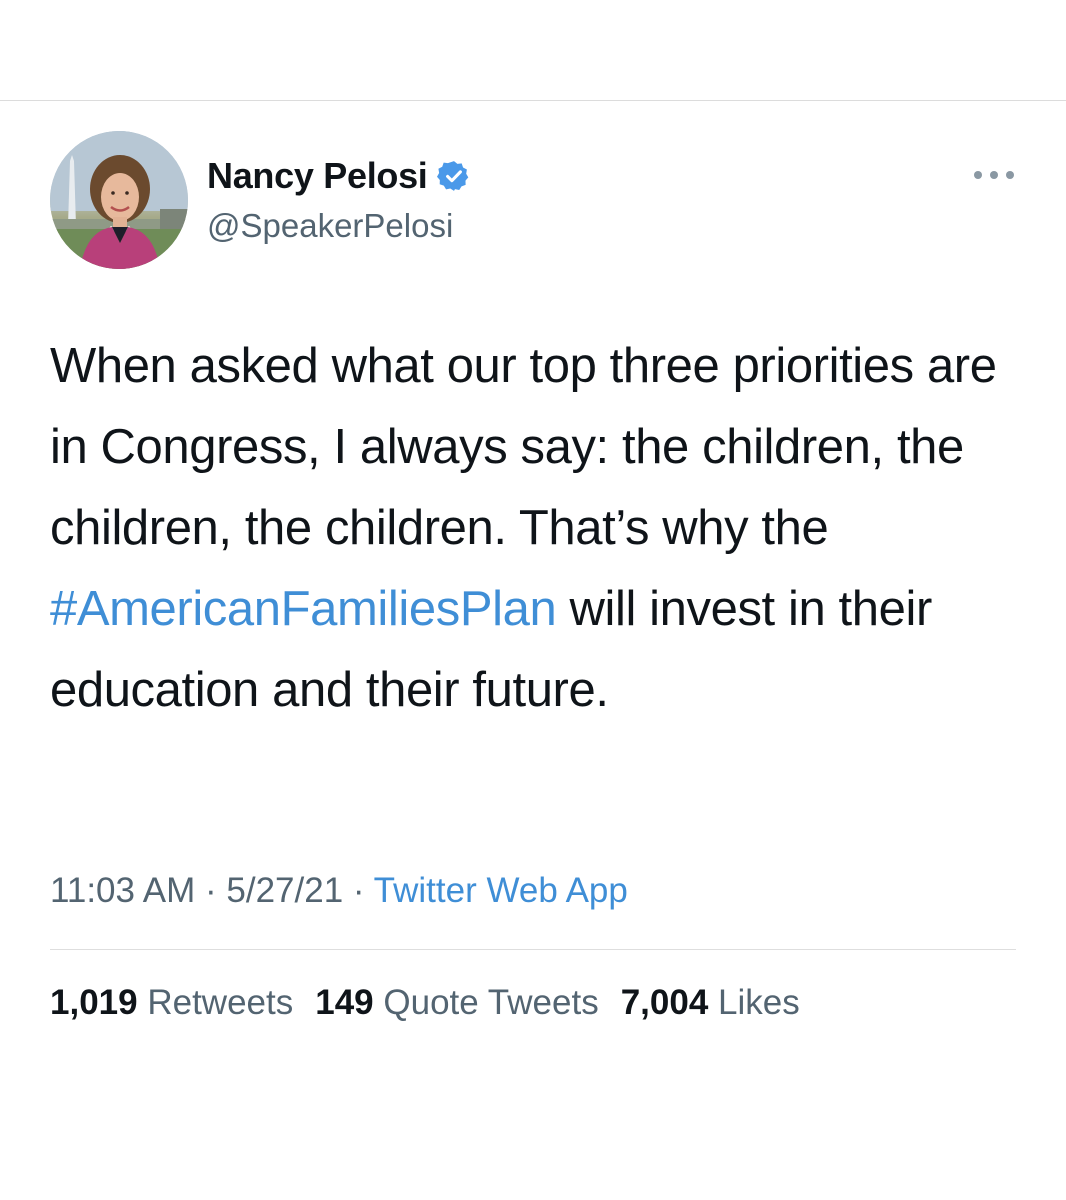 The image size is (1066, 1200). Describe the element at coordinates (710, 1003) in the screenshot. I see `likes-stat: 7,004 Likes` at that location.